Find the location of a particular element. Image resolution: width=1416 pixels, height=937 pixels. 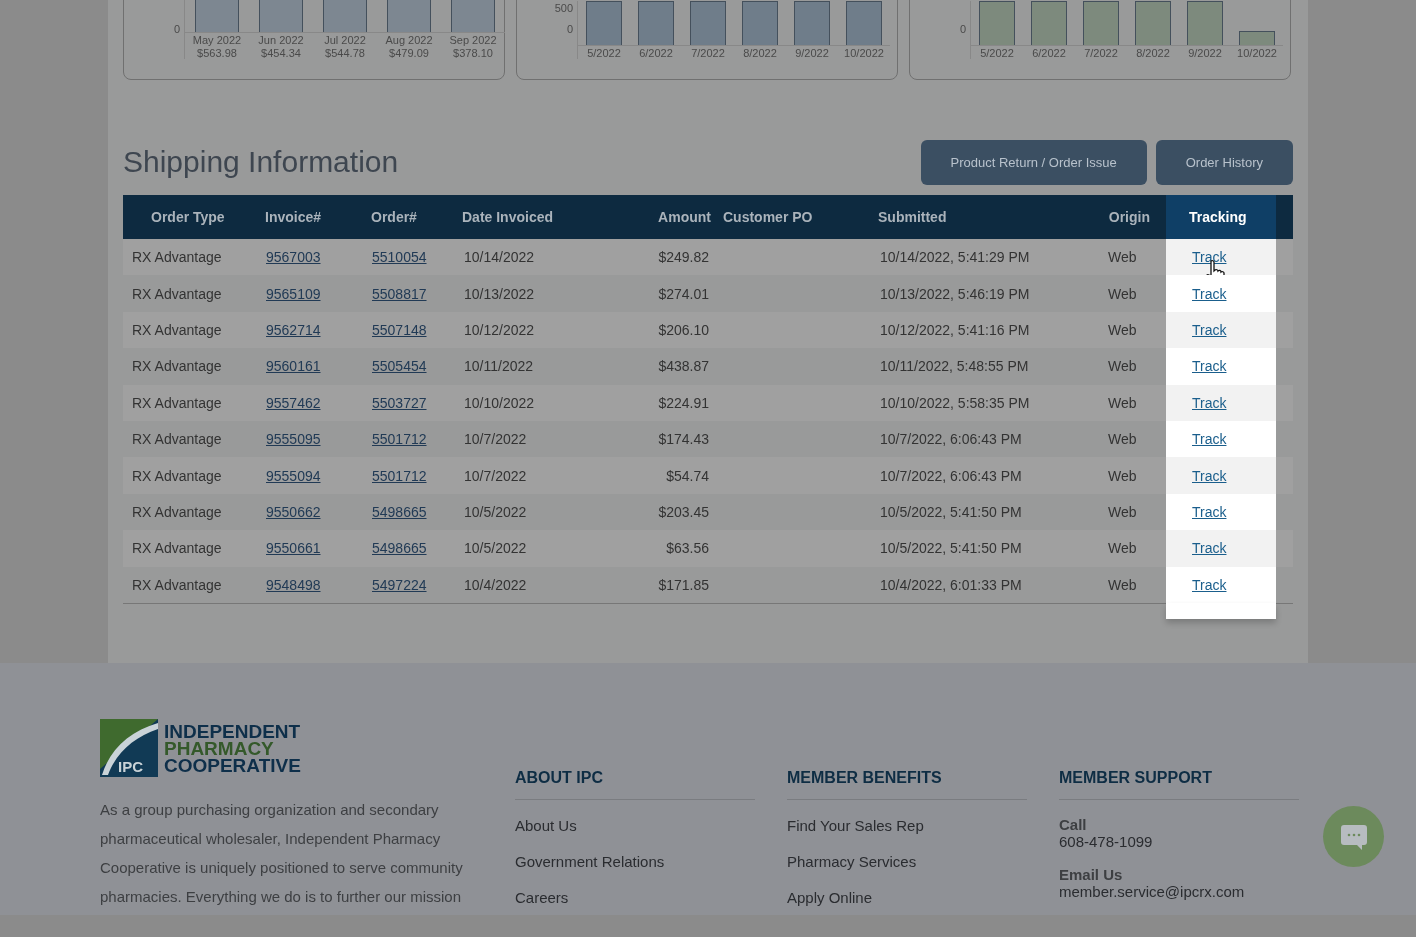

invoice-link: 9567003 is located at coordinates (293, 257).